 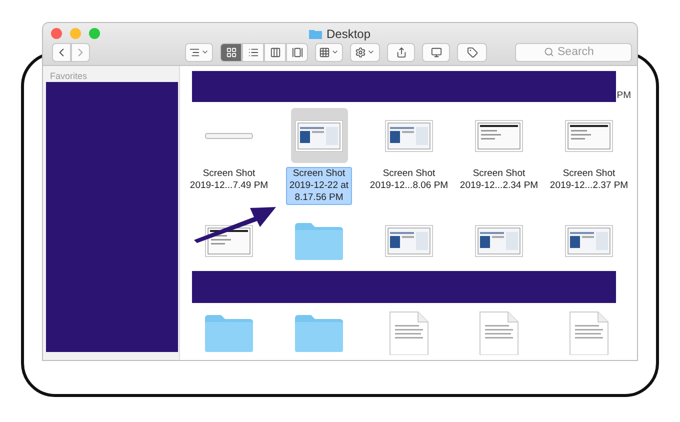 I want to click on rename-field: Screen Shot 2019-12-22 at 8.17.56 PM, so click(x=319, y=186).